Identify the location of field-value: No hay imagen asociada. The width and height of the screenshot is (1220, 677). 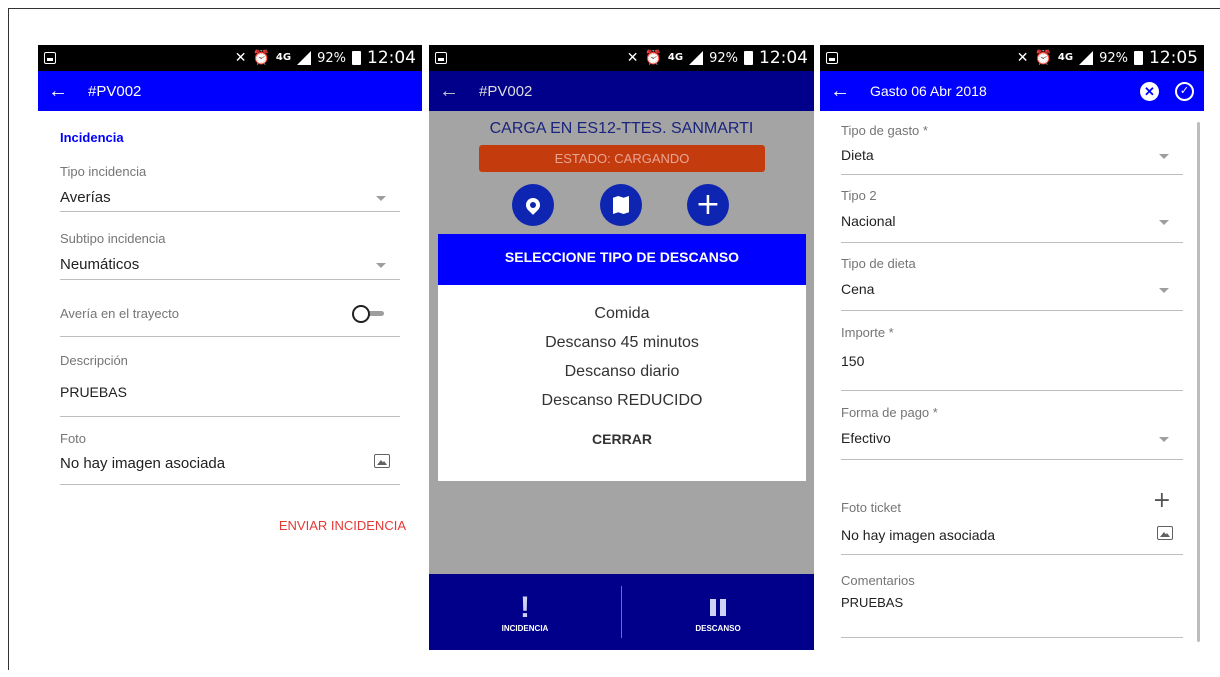
(143, 463).